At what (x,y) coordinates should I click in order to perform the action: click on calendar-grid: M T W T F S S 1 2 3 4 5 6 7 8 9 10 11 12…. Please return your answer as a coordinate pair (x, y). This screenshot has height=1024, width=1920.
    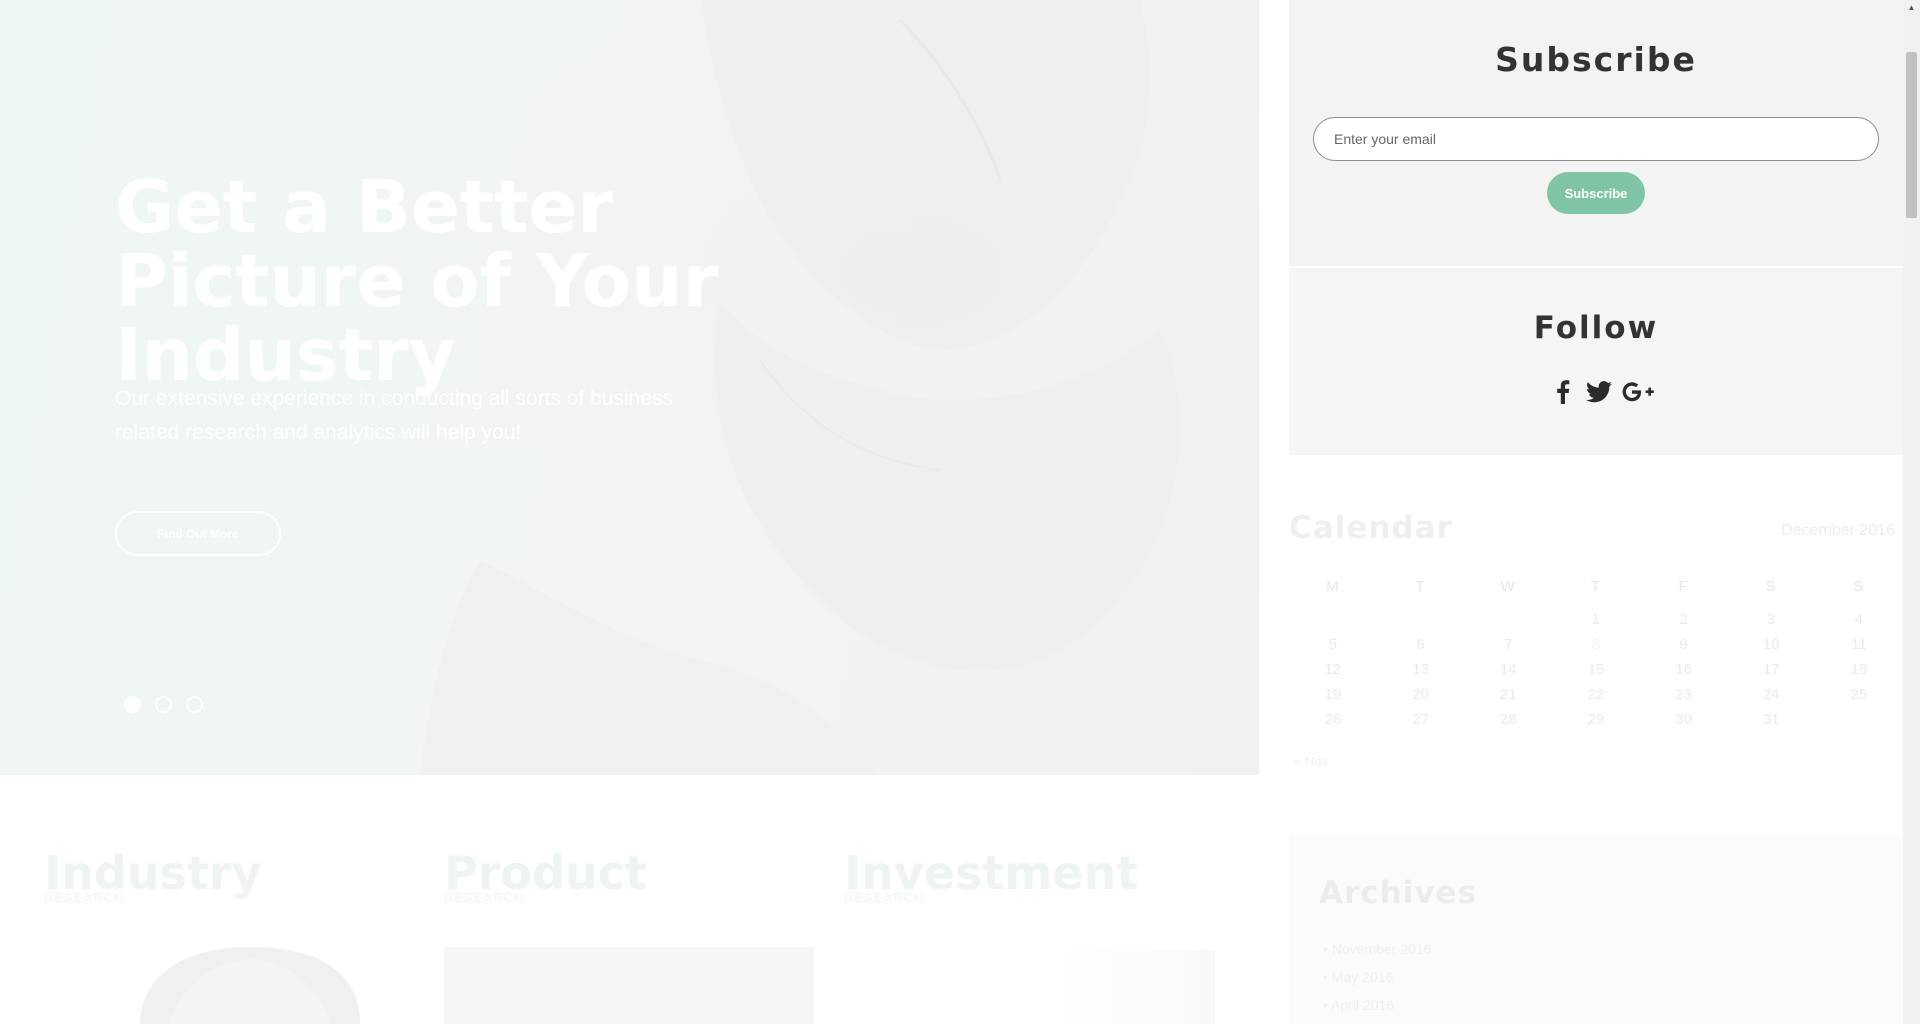
    Looking at the image, I should click on (1596, 653).